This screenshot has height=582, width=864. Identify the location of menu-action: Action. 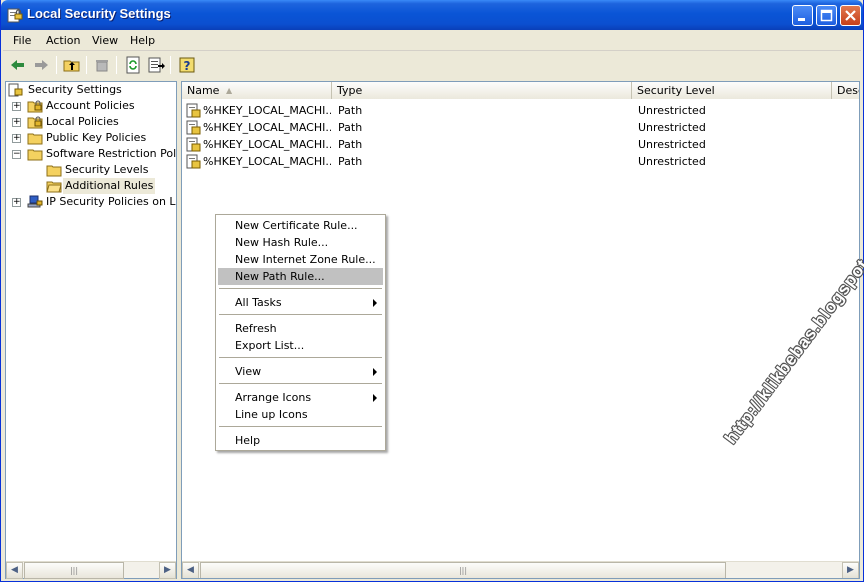
(63, 40).